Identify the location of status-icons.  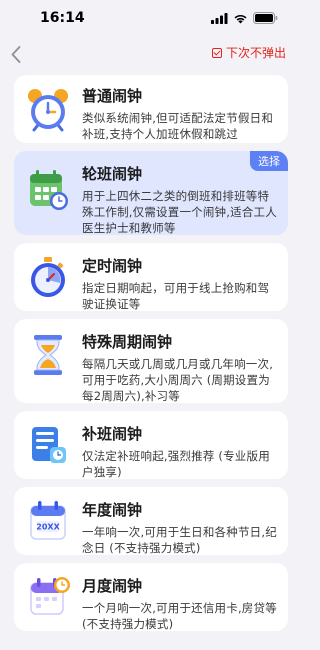
(244, 18).